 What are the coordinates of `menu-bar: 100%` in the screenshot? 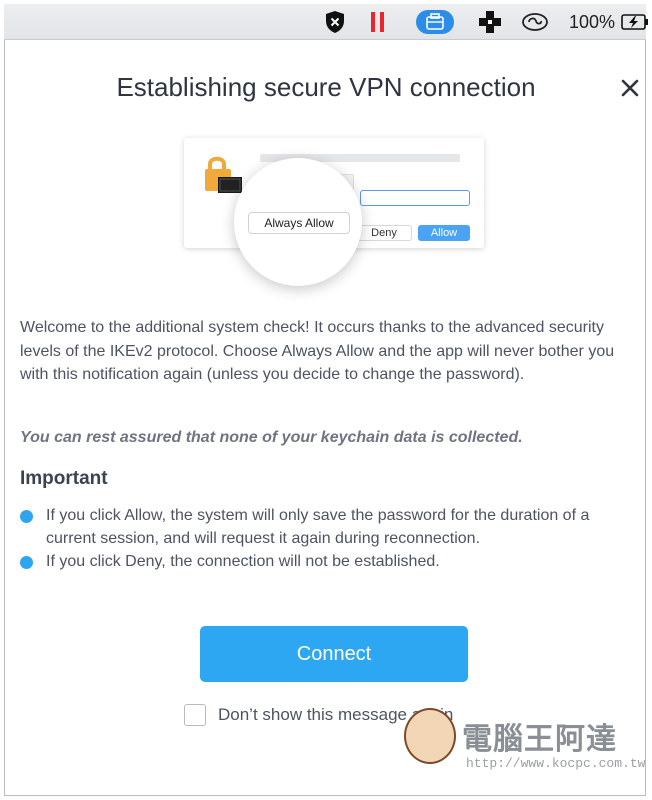 It's located at (326, 22).